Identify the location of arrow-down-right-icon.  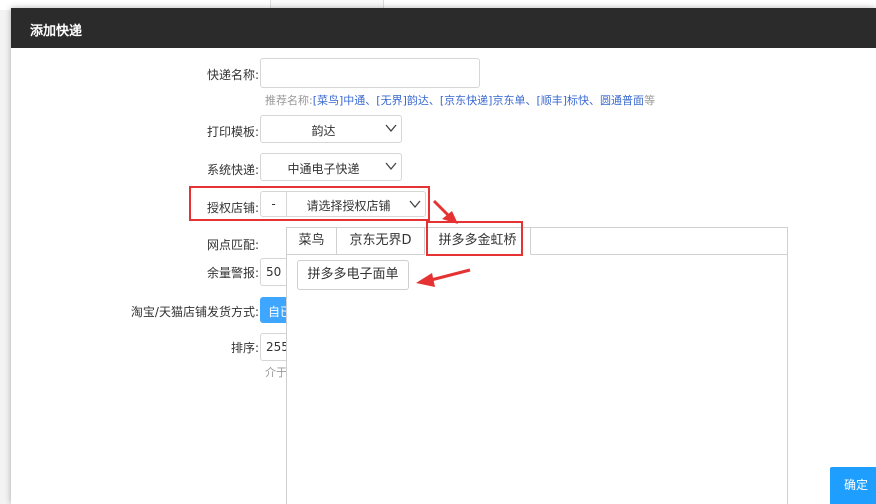
(445, 211).